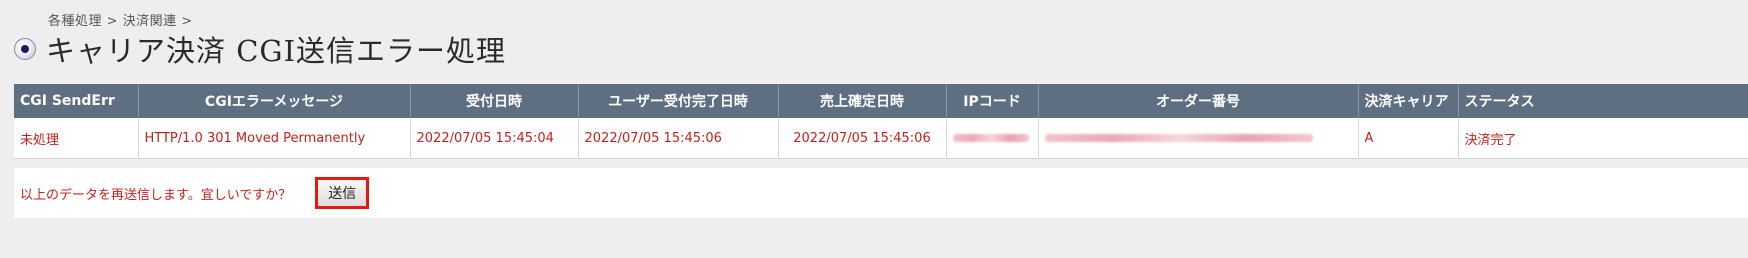 The width and height of the screenshot is (1748, 258). I want to click on send-button: 送信, so click(342, 193).